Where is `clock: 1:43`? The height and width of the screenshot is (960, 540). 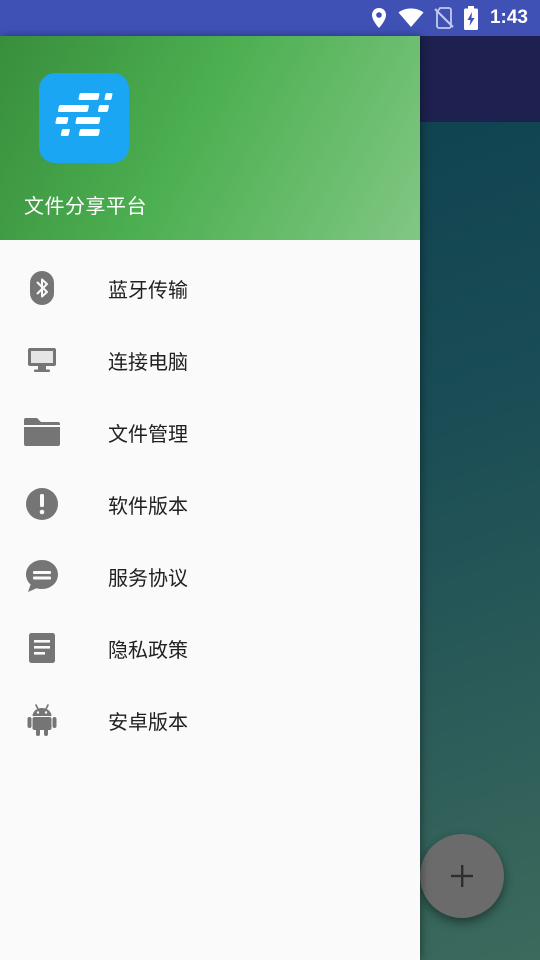 clock: 1:43 is located at coordinates (508, 17).